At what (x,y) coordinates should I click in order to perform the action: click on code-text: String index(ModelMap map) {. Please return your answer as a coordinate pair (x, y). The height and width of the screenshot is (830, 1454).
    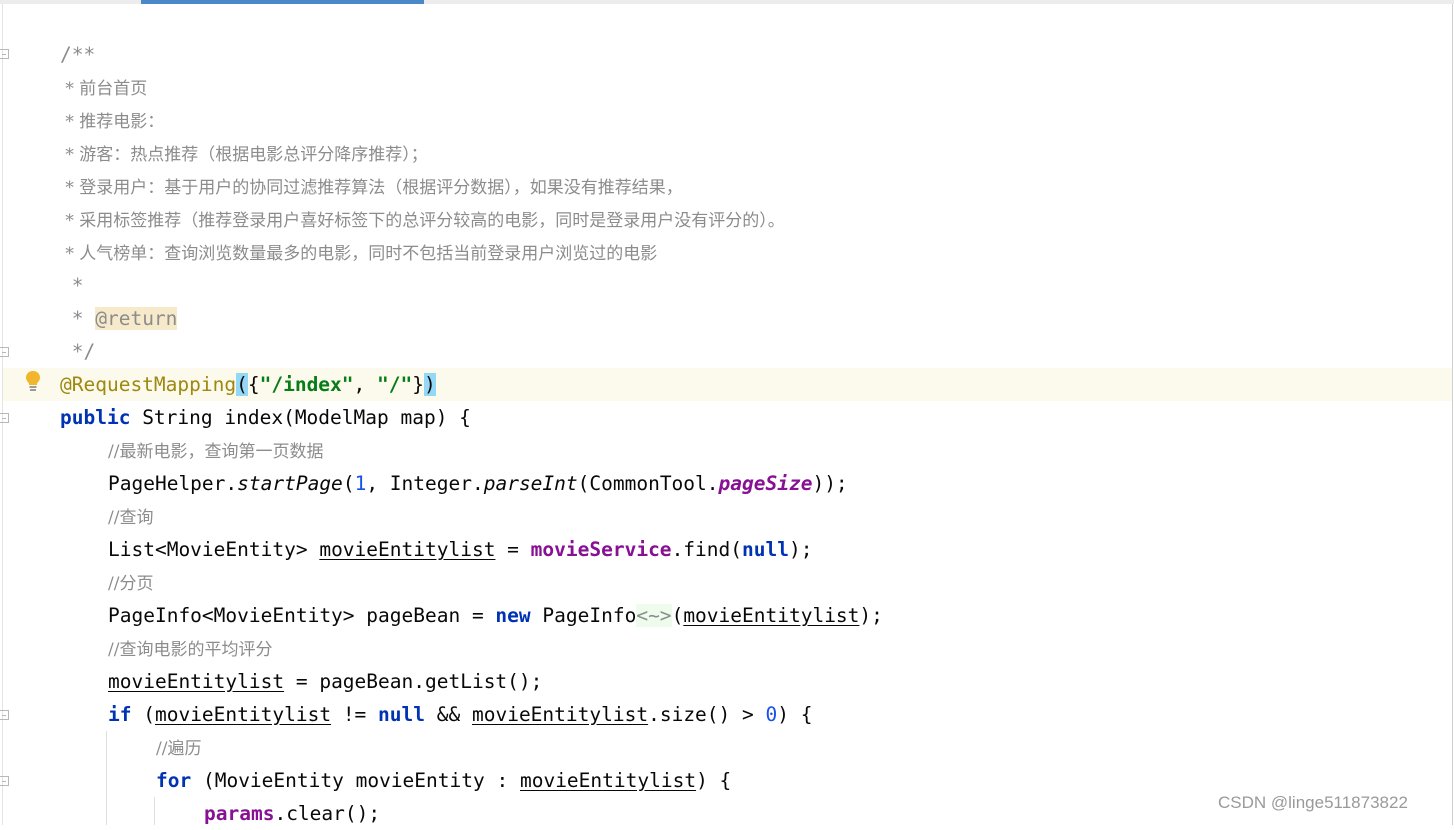
    Looking at the image, I should click on (300, 417).